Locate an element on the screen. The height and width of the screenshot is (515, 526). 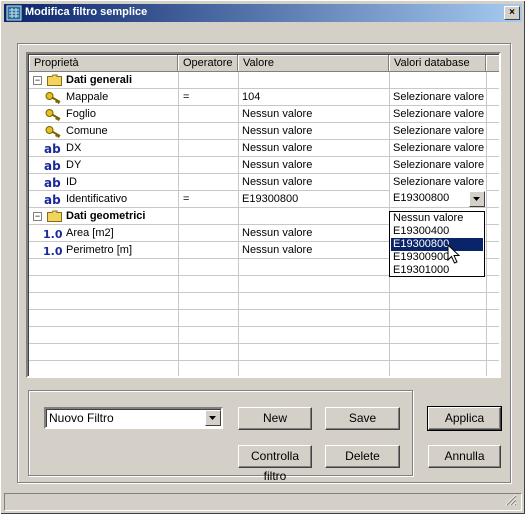
value-cell: 104 is located at coordinates (251, 97).